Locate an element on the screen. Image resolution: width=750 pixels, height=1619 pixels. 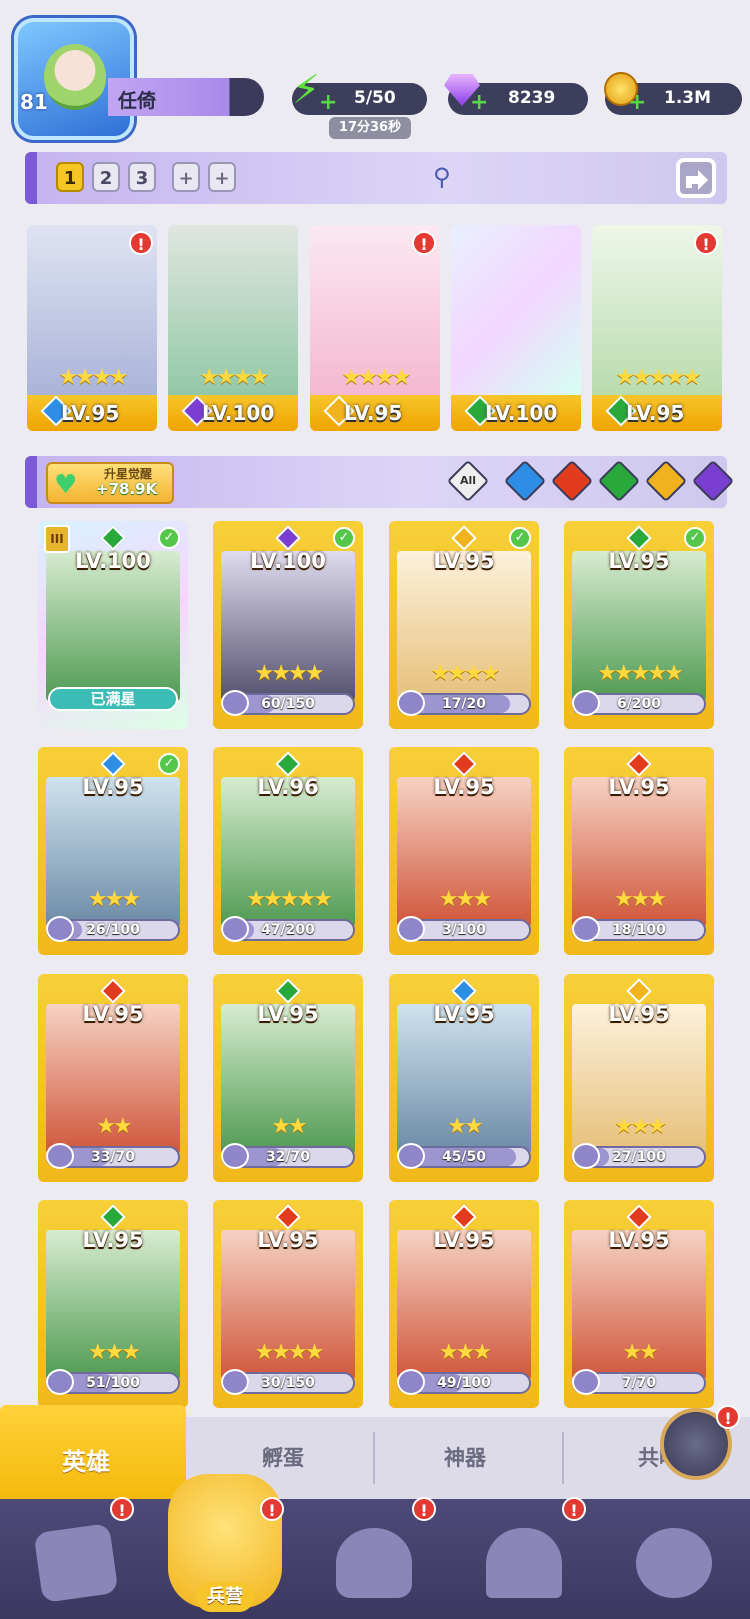
add-coin-icon: + is located at coordinates (637, 103).